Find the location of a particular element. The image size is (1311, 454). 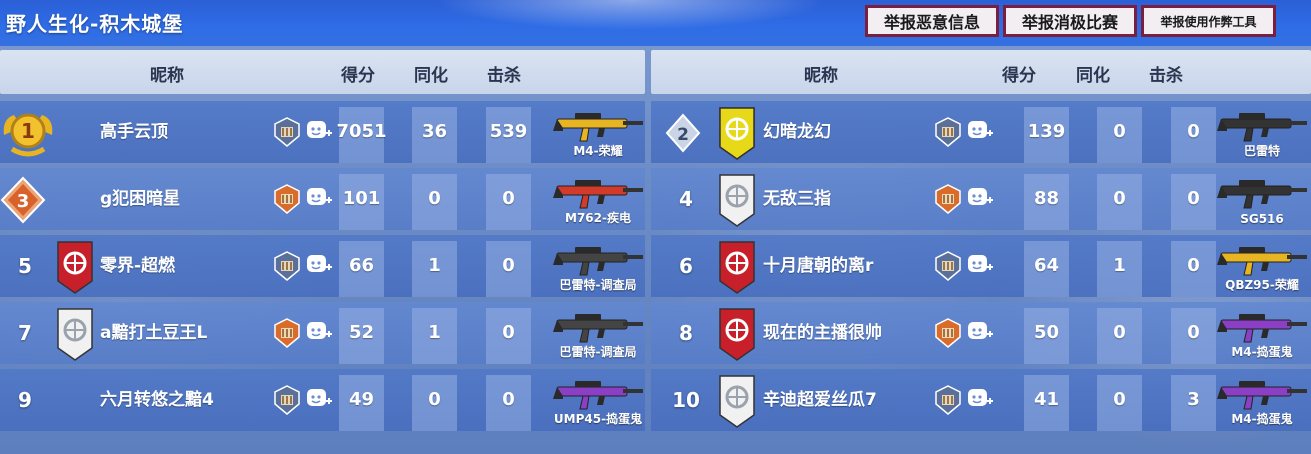

weapon-name: M4-荣耀 is located at coordinates (598, 151).